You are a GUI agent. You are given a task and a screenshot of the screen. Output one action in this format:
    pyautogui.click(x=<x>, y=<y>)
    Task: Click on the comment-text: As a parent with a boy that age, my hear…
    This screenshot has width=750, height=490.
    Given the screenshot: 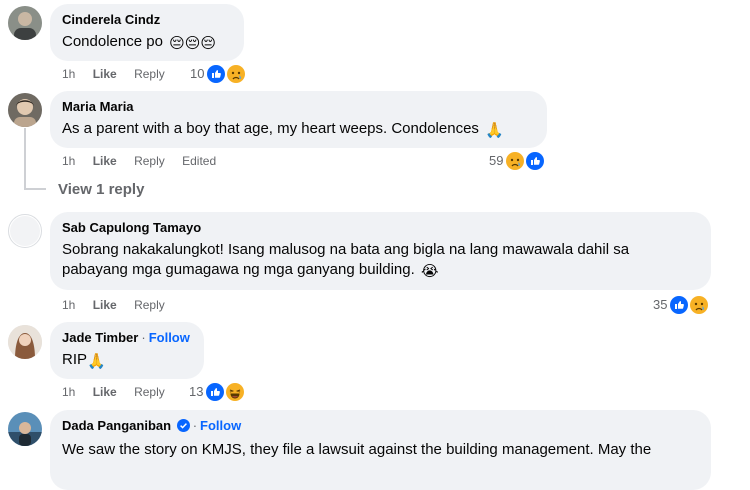 What is the action you would take?
    pyautogui.click(x=270, y=128)
    